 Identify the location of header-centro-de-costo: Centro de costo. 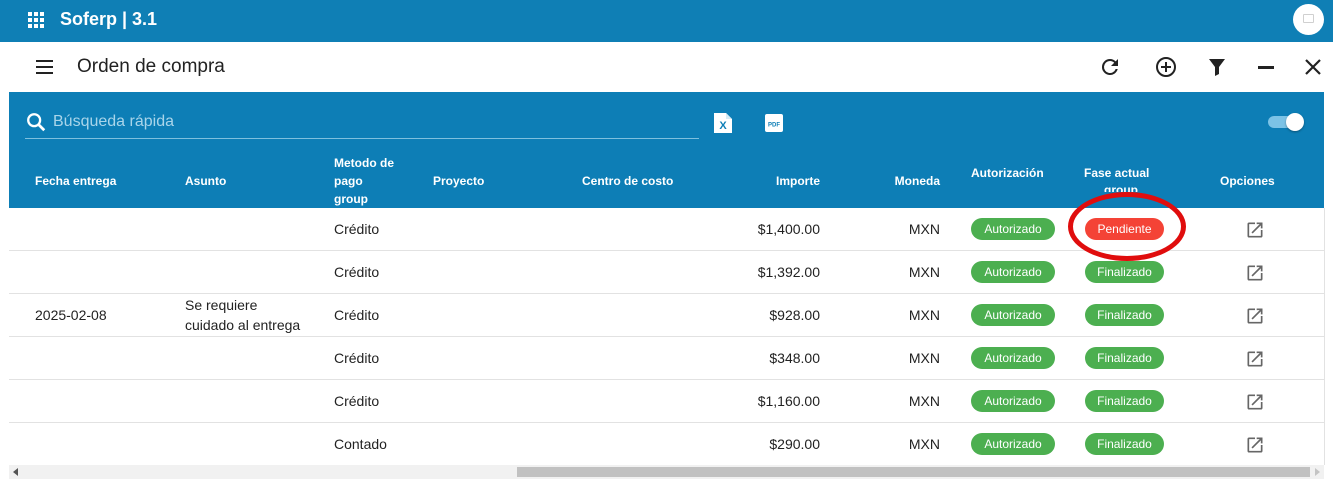
(627, 181).